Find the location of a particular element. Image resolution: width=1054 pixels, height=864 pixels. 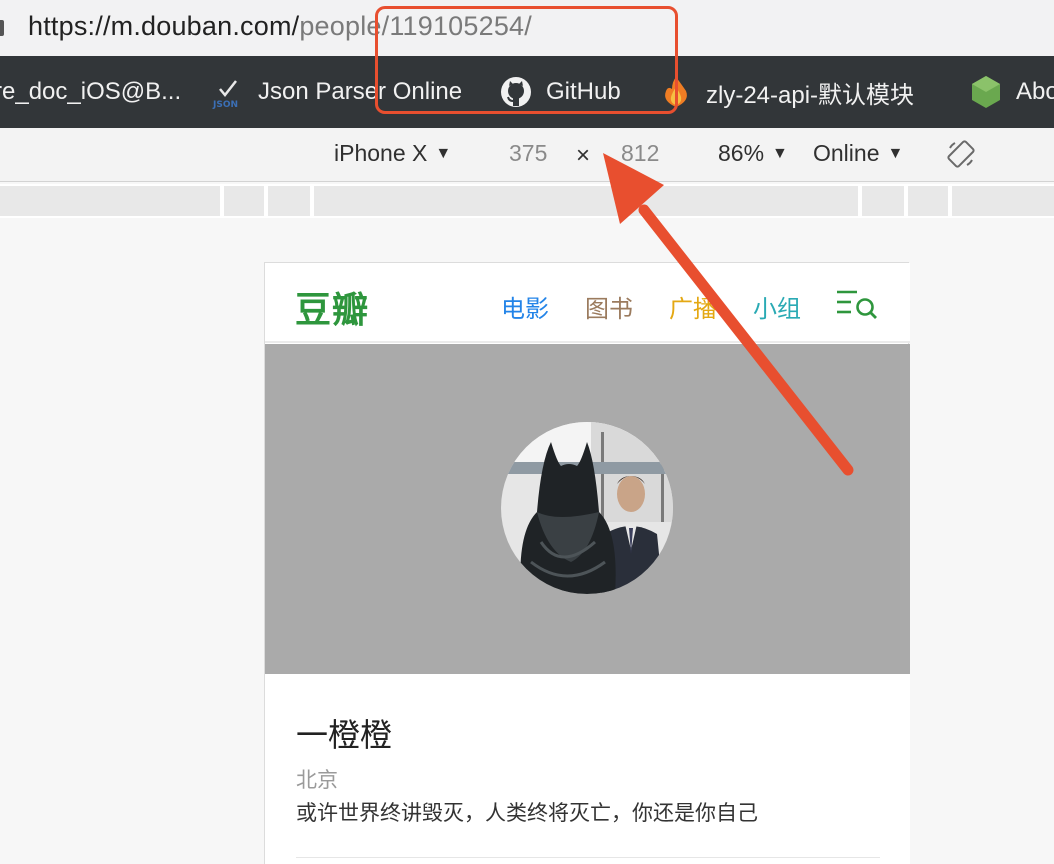

bookmark-abo: Abo is located at coordinates (1012, 92).